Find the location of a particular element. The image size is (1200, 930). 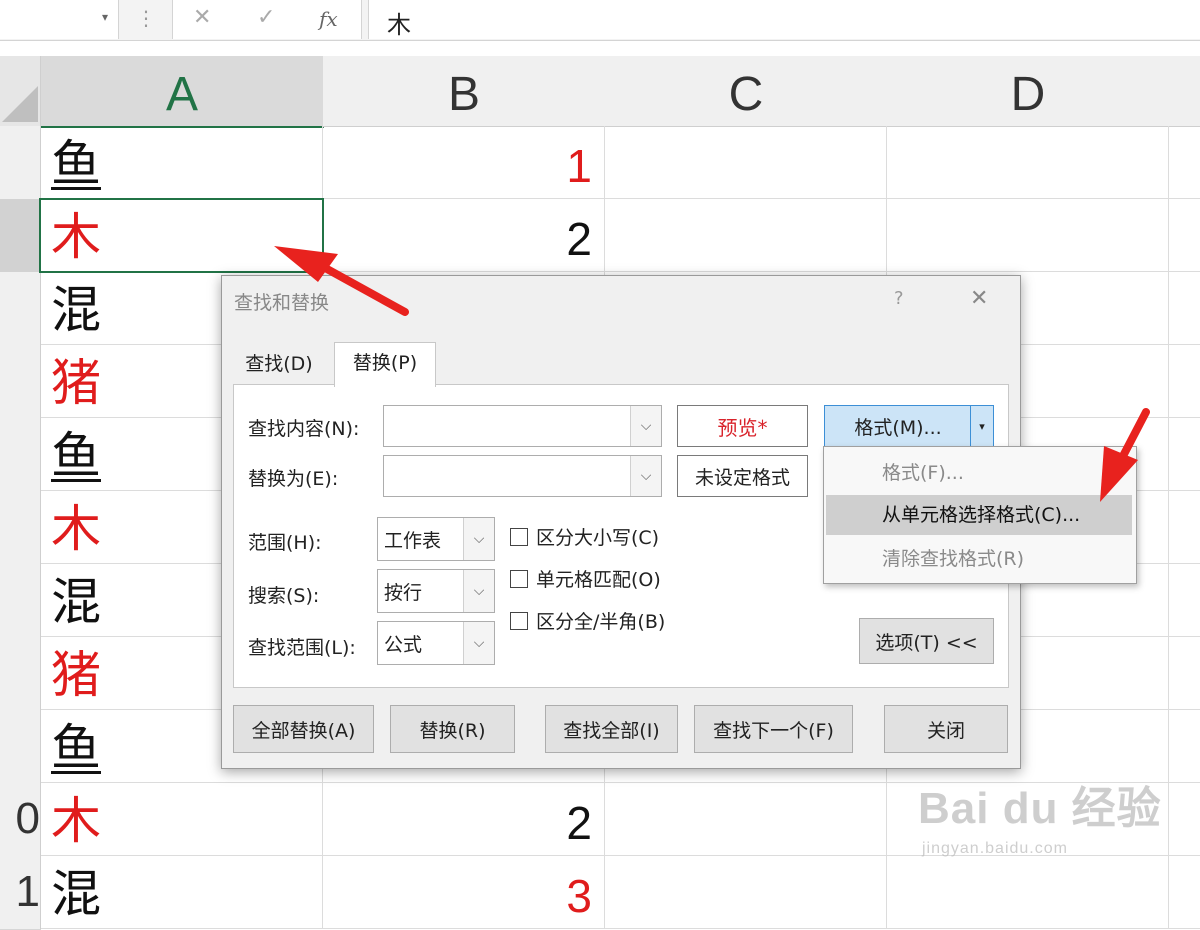

options-button: 选项(T) << is located at coordinates (926, 641).